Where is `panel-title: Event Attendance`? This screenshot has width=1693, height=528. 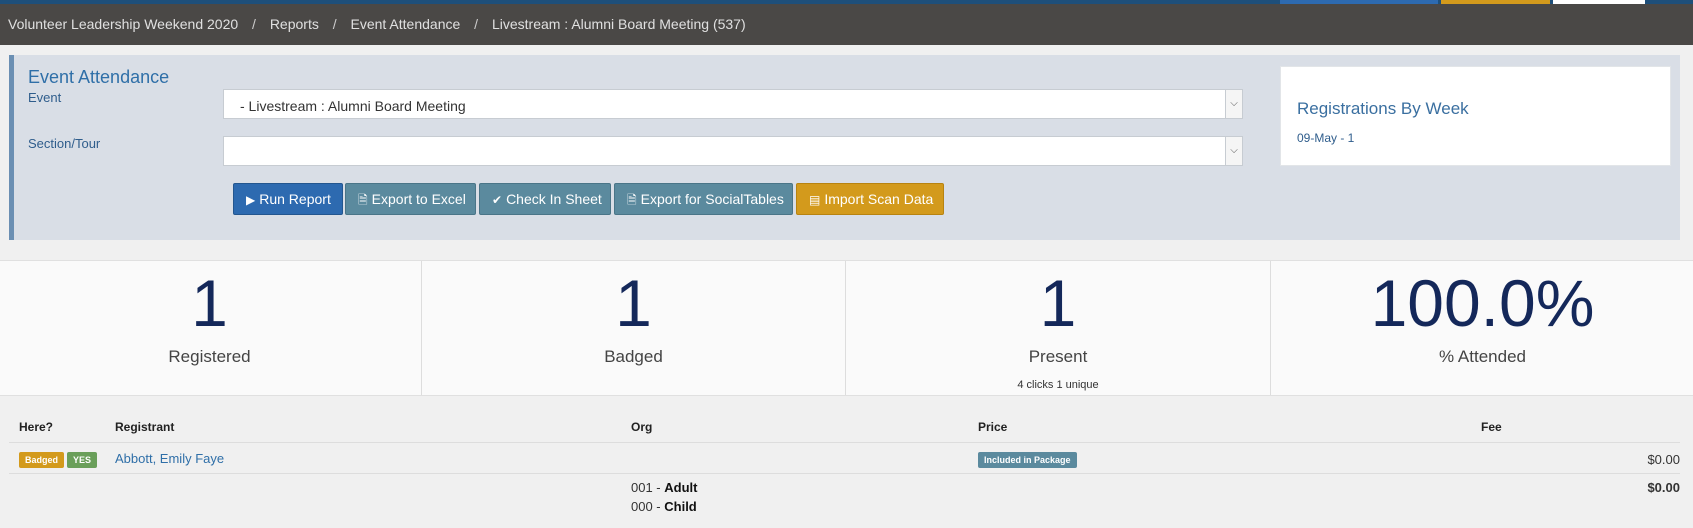
panel-title: Event Attendance is located at coordinates (99, 77).